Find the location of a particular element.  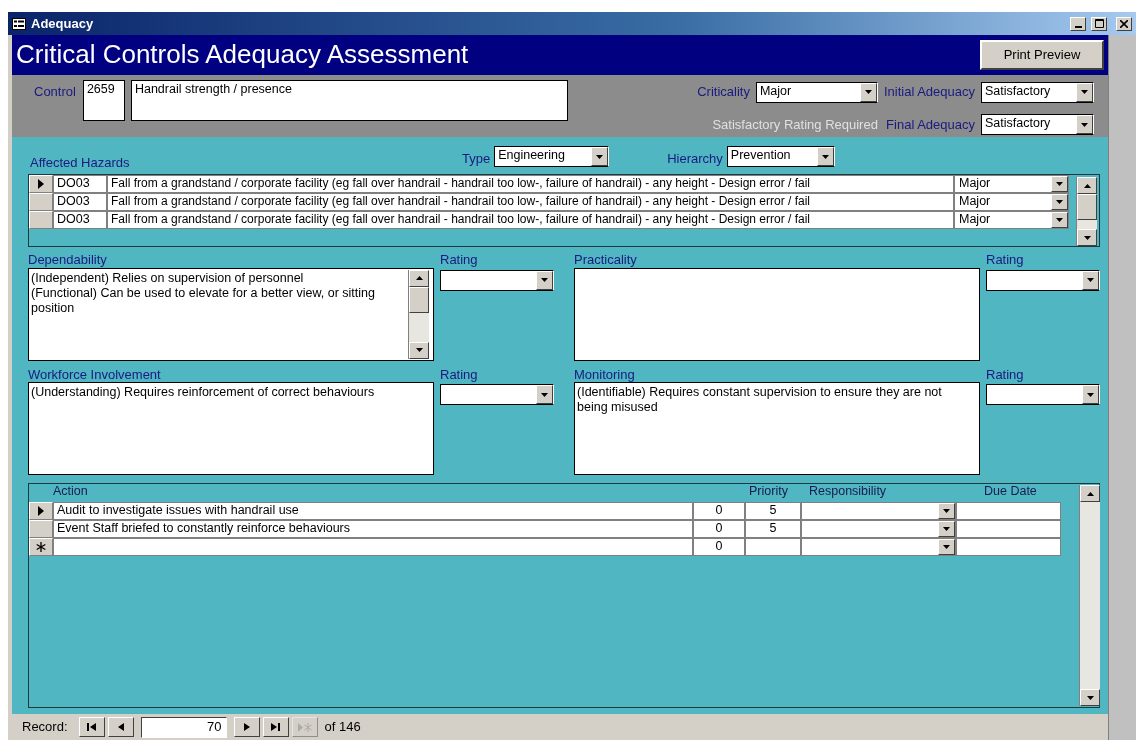

form-icon is located at coordinates (19, 23).